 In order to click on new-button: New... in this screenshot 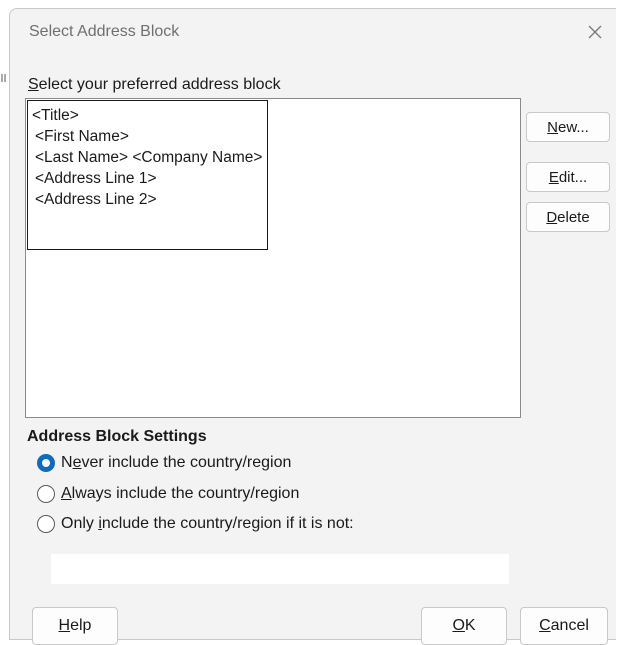, I will do `click(568, 127)`.